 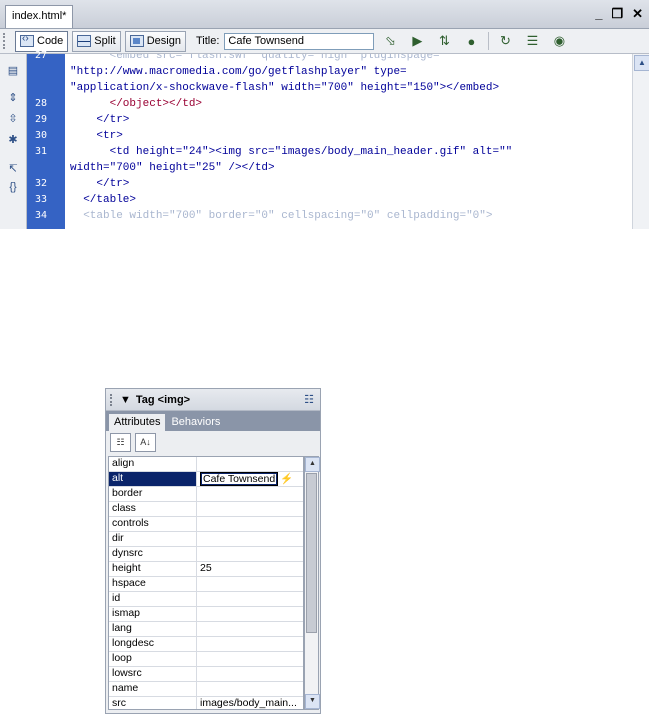 I want to click on attribute-name: dynsrc, so click(x=153, y=554).